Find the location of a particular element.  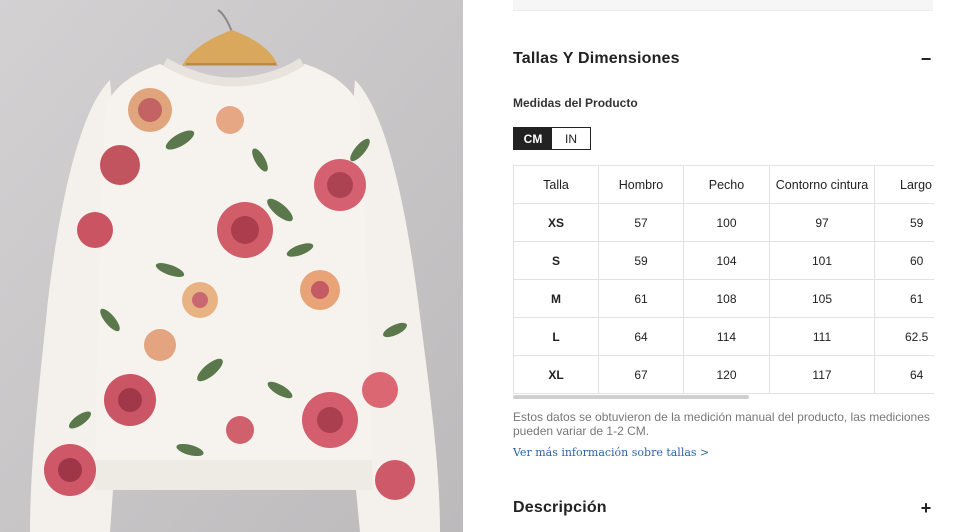

table-cell: 101 is located at coordinates (822, 260).